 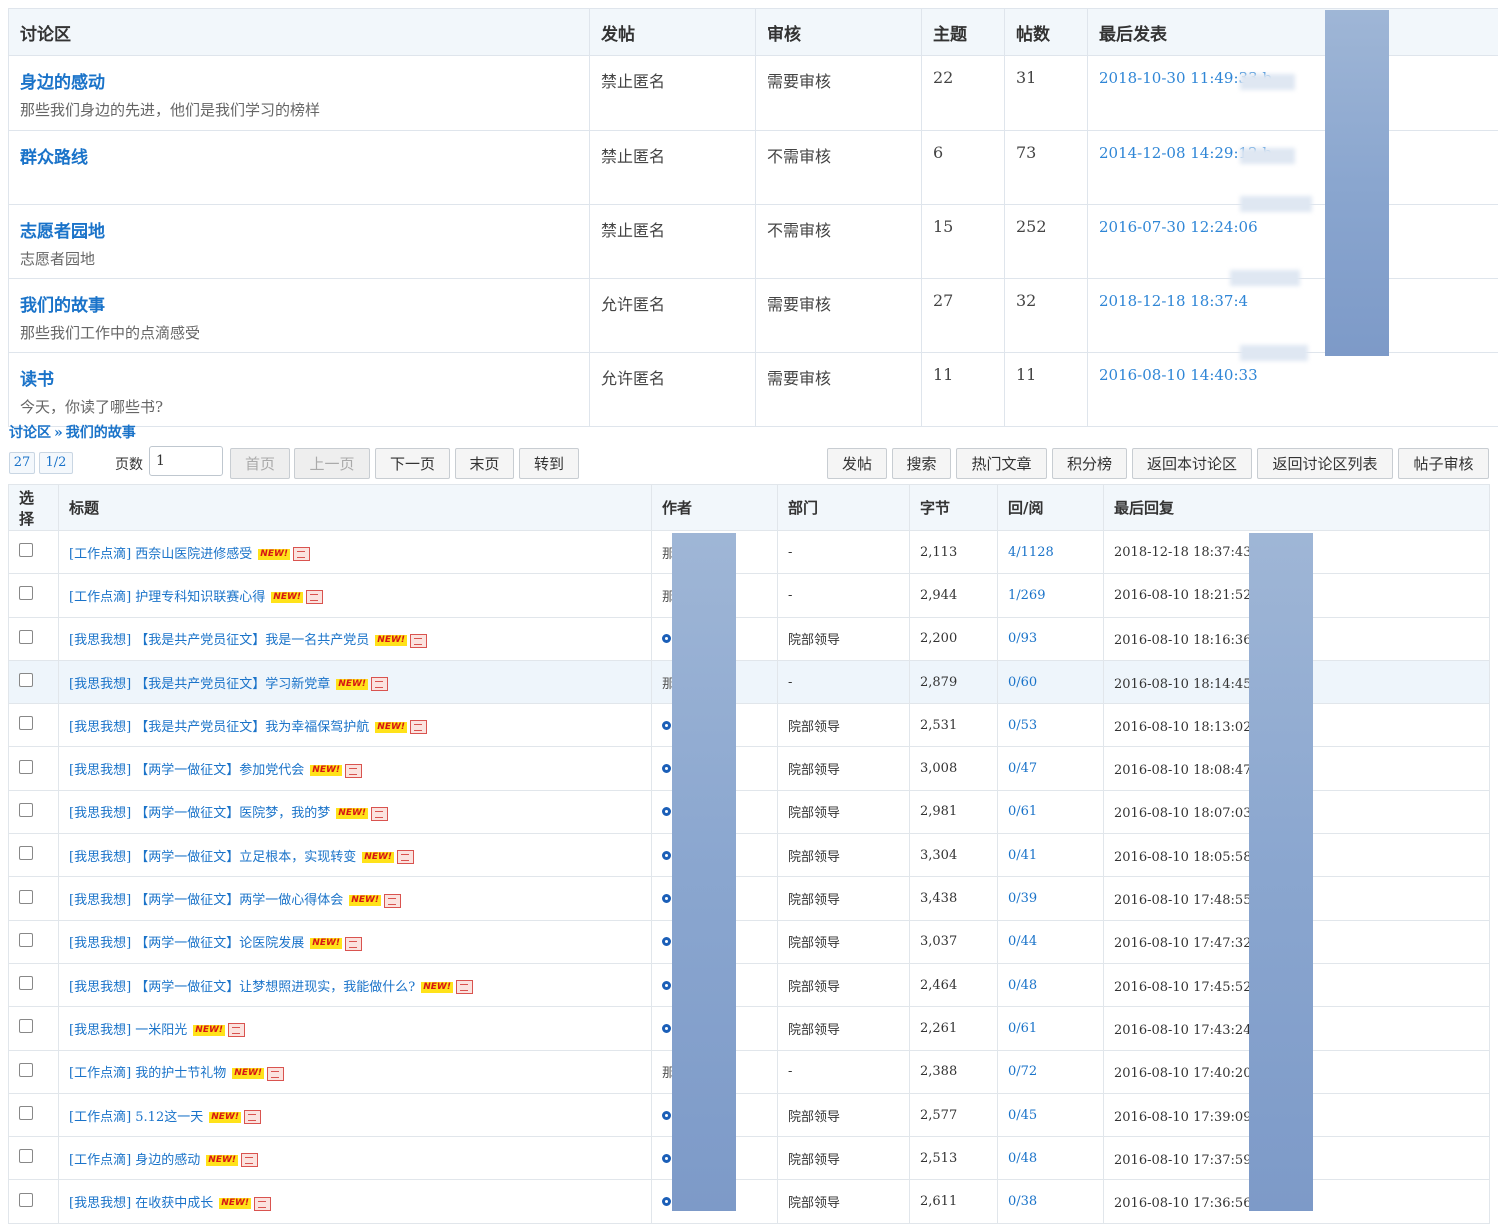 What do you see at coordinates (1178, 375) in the screenshot?
I see `forum-last-post-link: 2016-08-10 14:40:33` at bounding box center [1178, 375].